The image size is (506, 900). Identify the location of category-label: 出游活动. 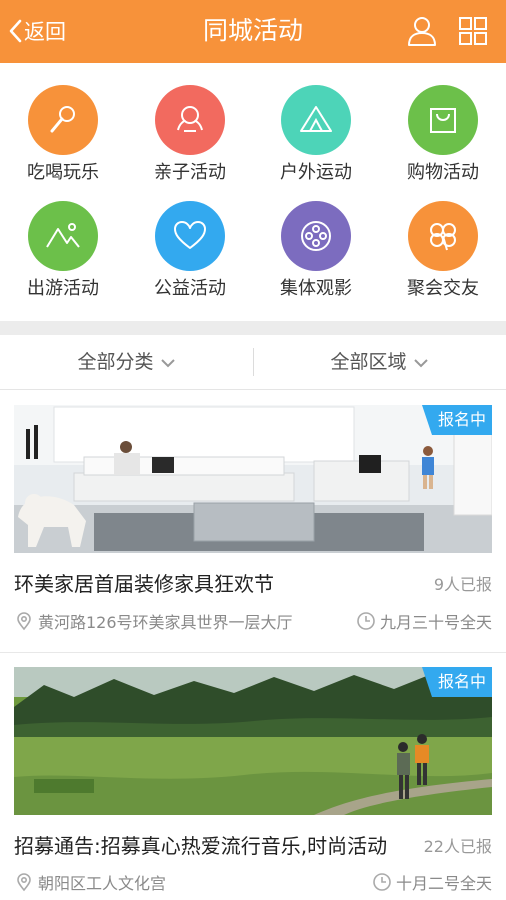
(63, 288).